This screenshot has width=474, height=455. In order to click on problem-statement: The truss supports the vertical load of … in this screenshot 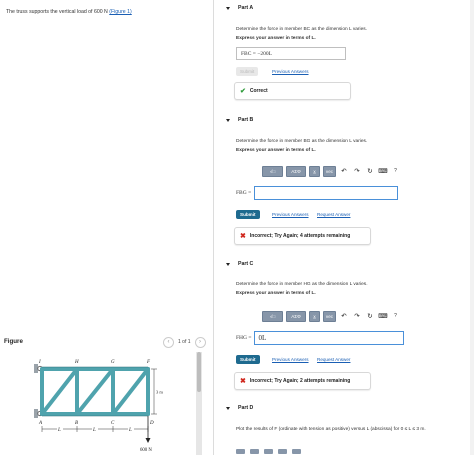, I will do `click(69, 12)`.